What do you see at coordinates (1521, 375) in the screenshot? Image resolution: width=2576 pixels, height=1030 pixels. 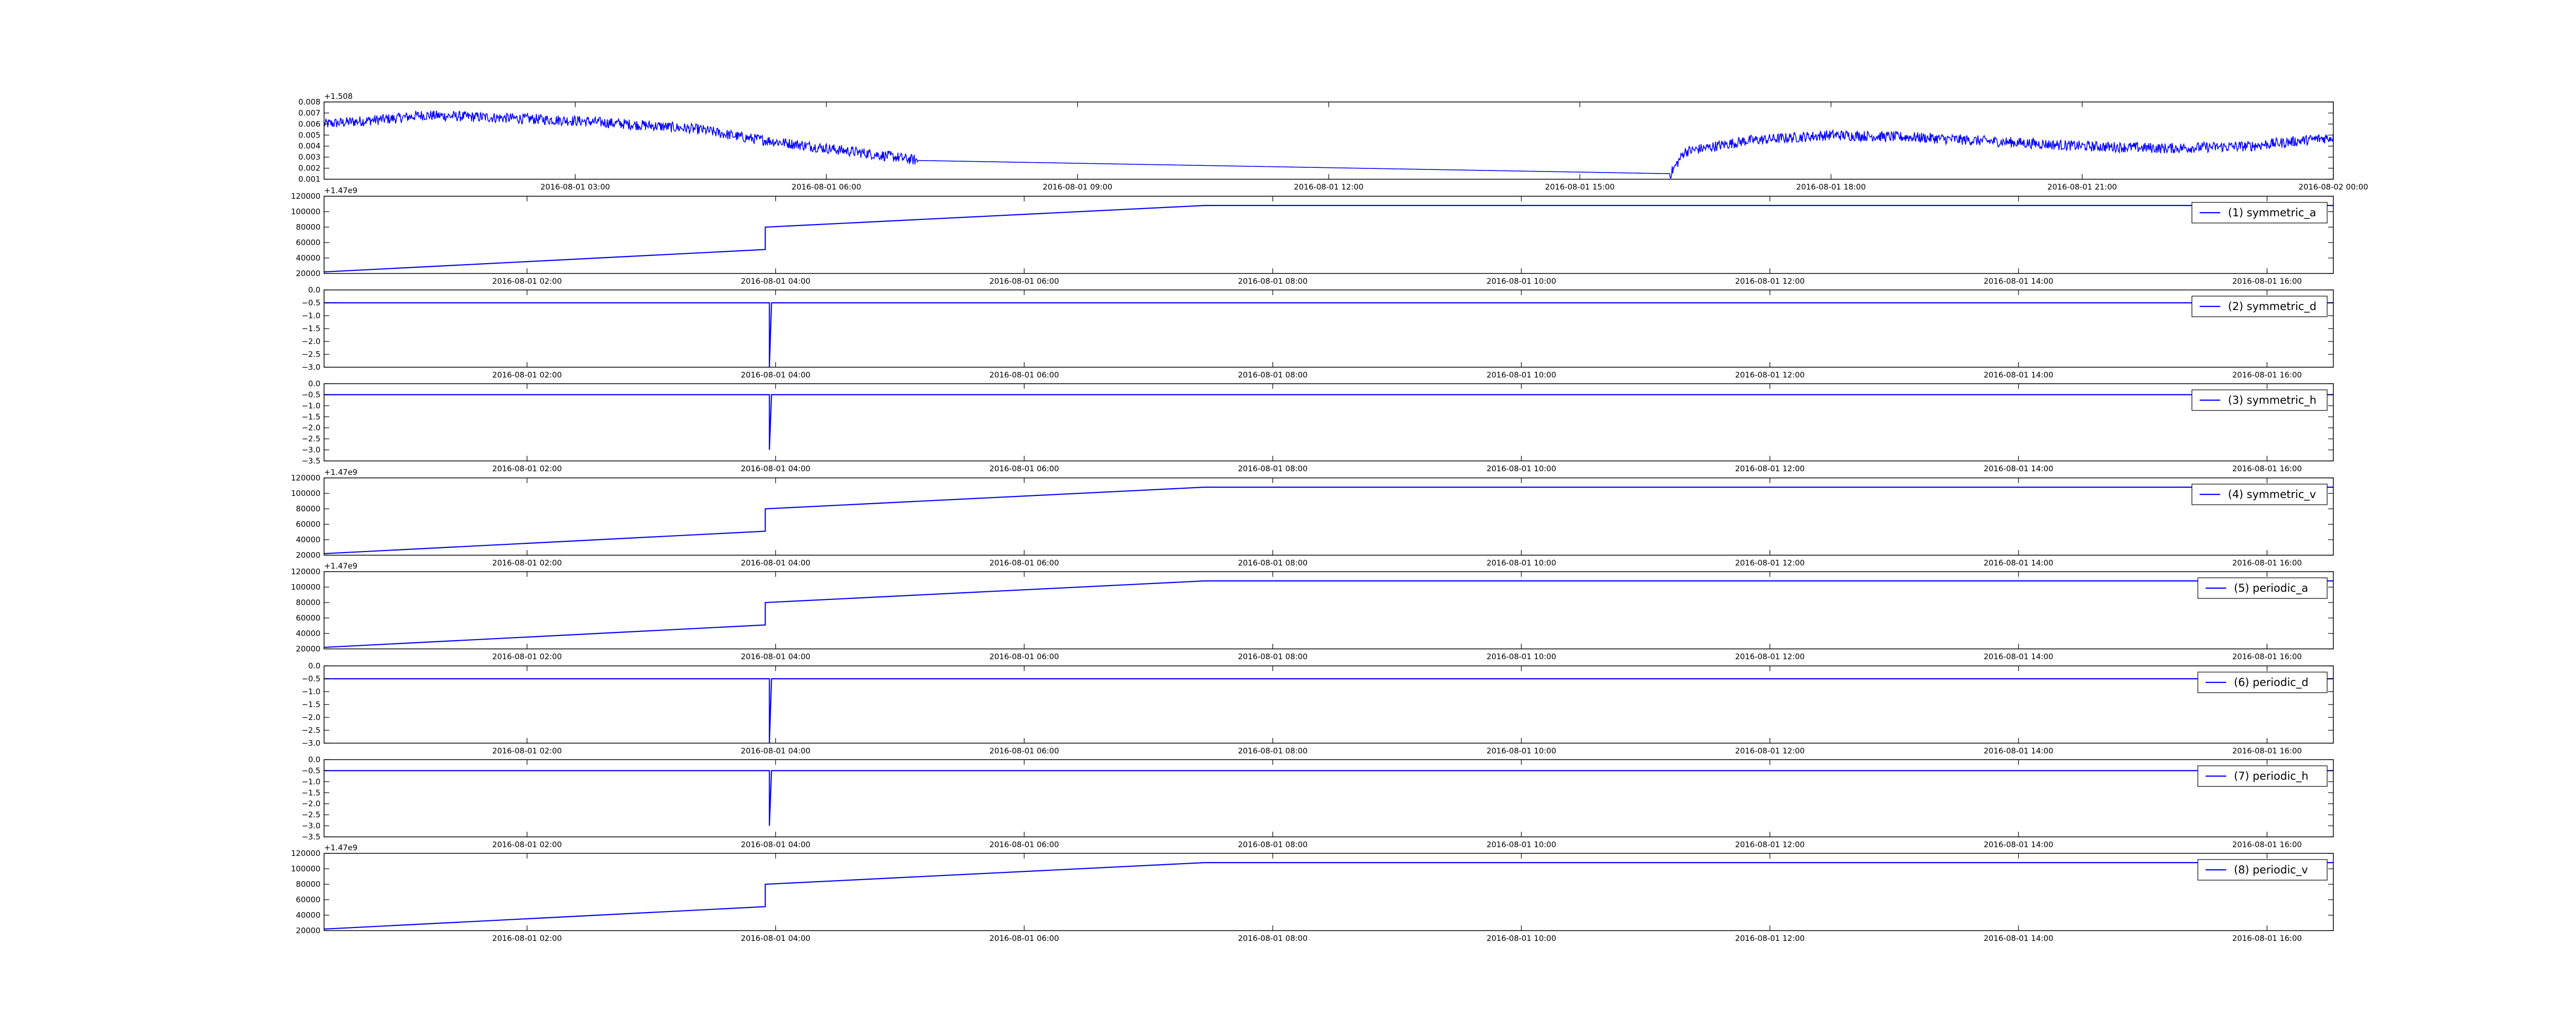 I see `xtick-label-2-4: 2016-08-01 10:00` at bounding box center [1521, 375].